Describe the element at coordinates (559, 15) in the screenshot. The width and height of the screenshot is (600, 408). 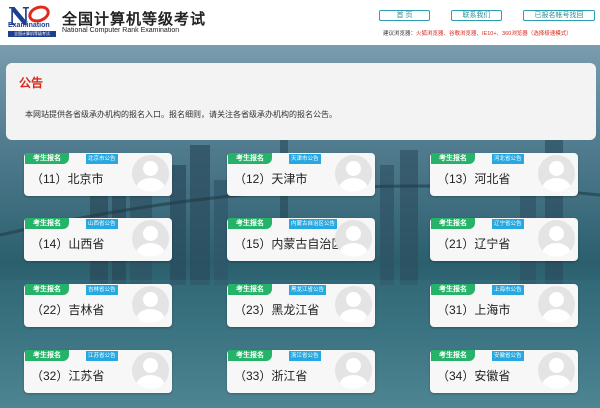
I see `account-recovery-button: 已报名帐号找回` at that location.